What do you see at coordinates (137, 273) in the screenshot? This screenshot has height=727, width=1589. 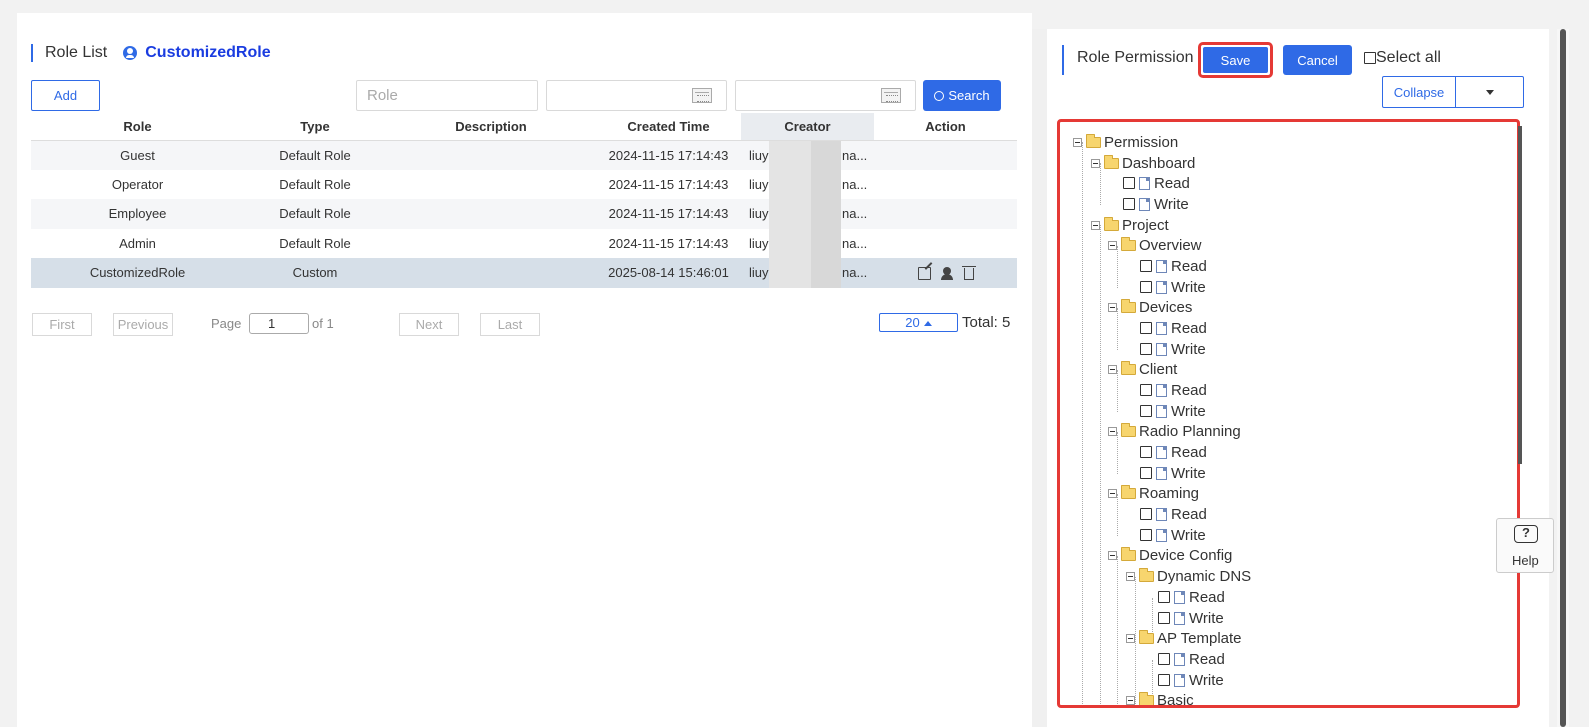 I see `cell-role: CustomizedRole` at bounding box center [137, 273].